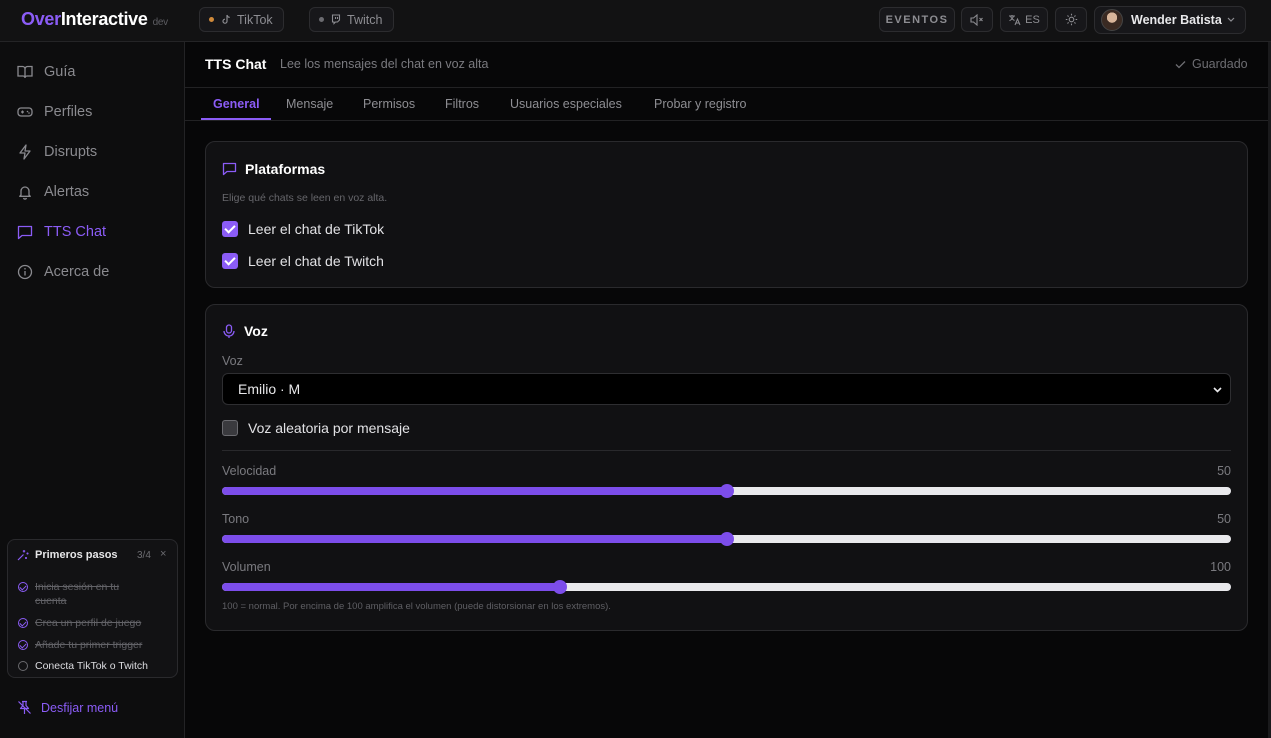 This screenshot has height=738, width=1271. I want to click on onboarding-step-label: Inicia sesión en tu cuenta, so click(77, 594).